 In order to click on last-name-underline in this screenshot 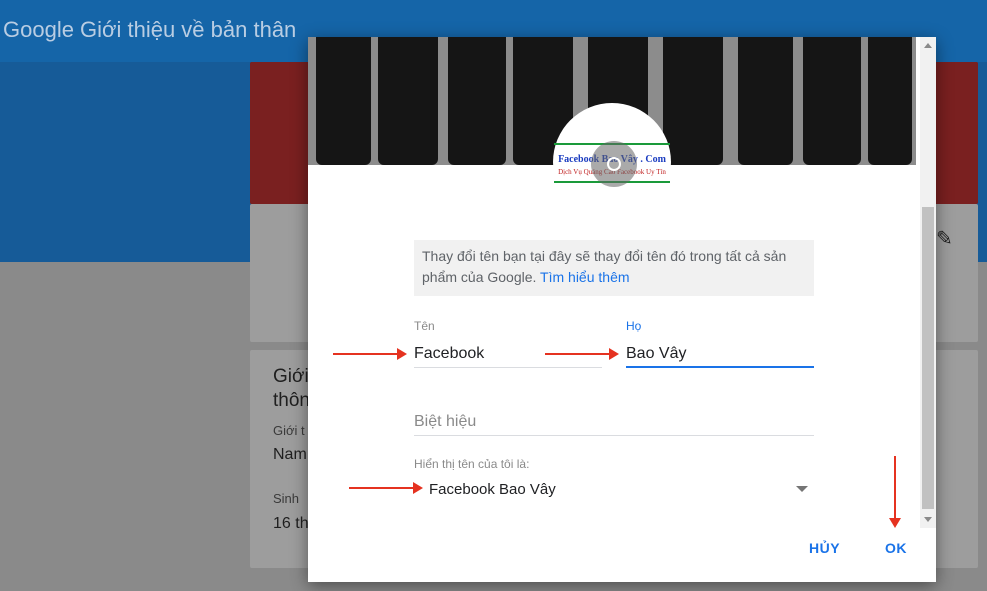, I will do `click(720, 367)`.